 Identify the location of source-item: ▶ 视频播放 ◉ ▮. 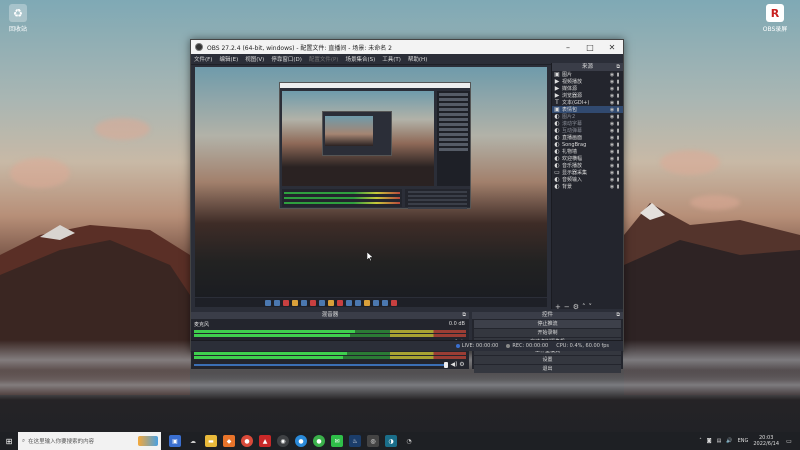
(587, 81).